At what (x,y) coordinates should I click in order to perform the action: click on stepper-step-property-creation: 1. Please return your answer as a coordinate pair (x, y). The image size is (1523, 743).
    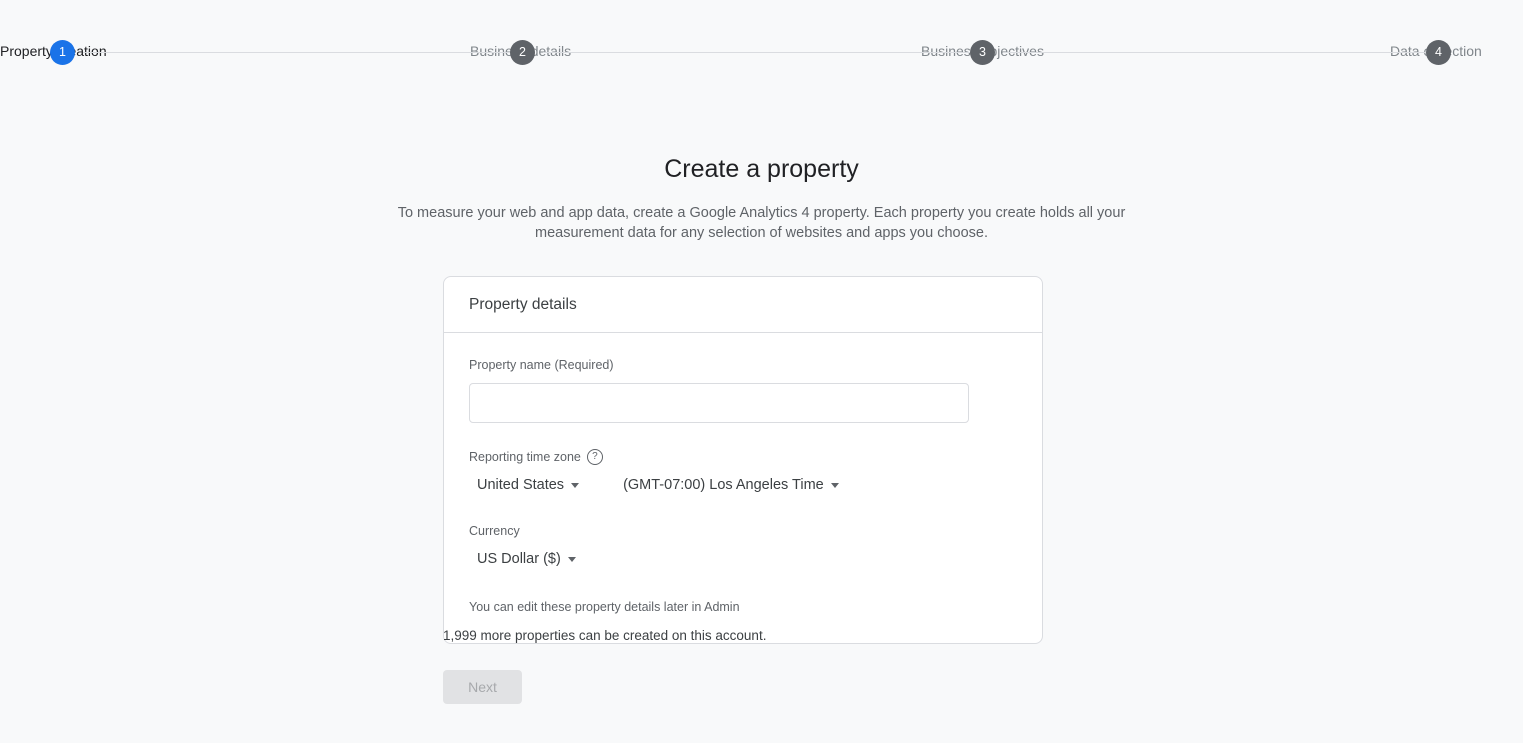
    Looking at the image, I should click on (62, 52).